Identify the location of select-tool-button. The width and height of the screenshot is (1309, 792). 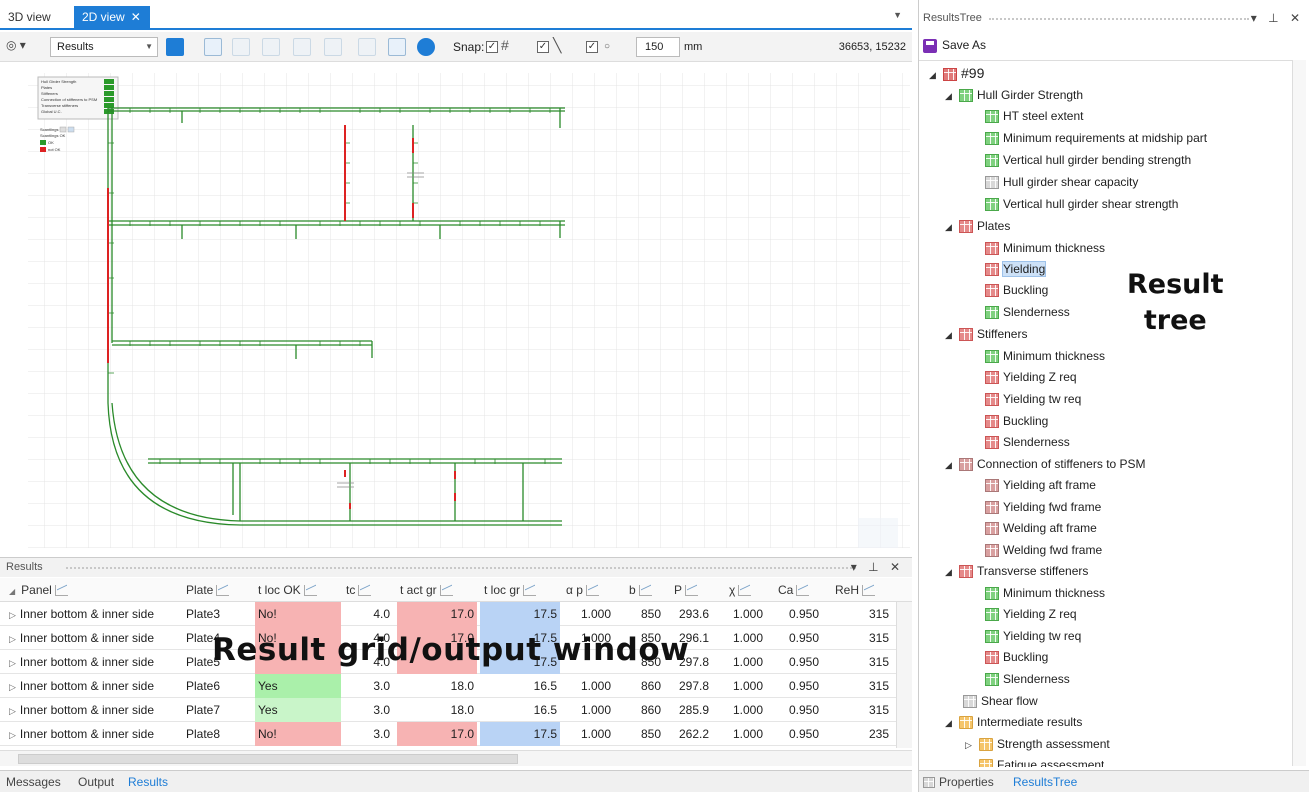
(213, 47).